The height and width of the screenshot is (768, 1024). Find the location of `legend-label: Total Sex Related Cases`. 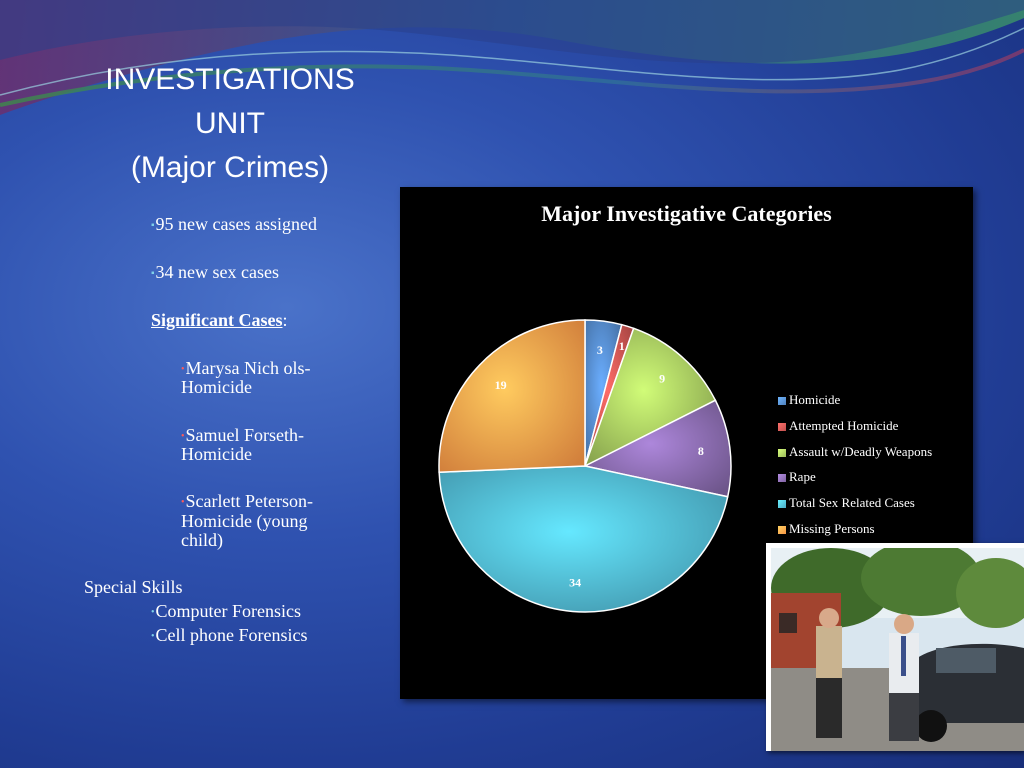

legend-label: Total Sex Related Cases is located at coordinates (852, 503).